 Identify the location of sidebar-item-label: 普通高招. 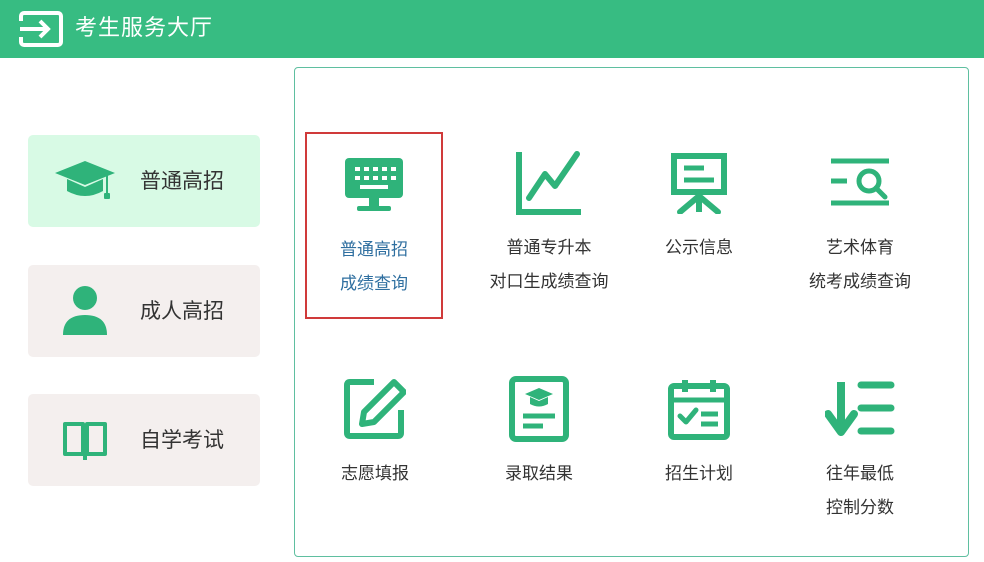
(182, 181).